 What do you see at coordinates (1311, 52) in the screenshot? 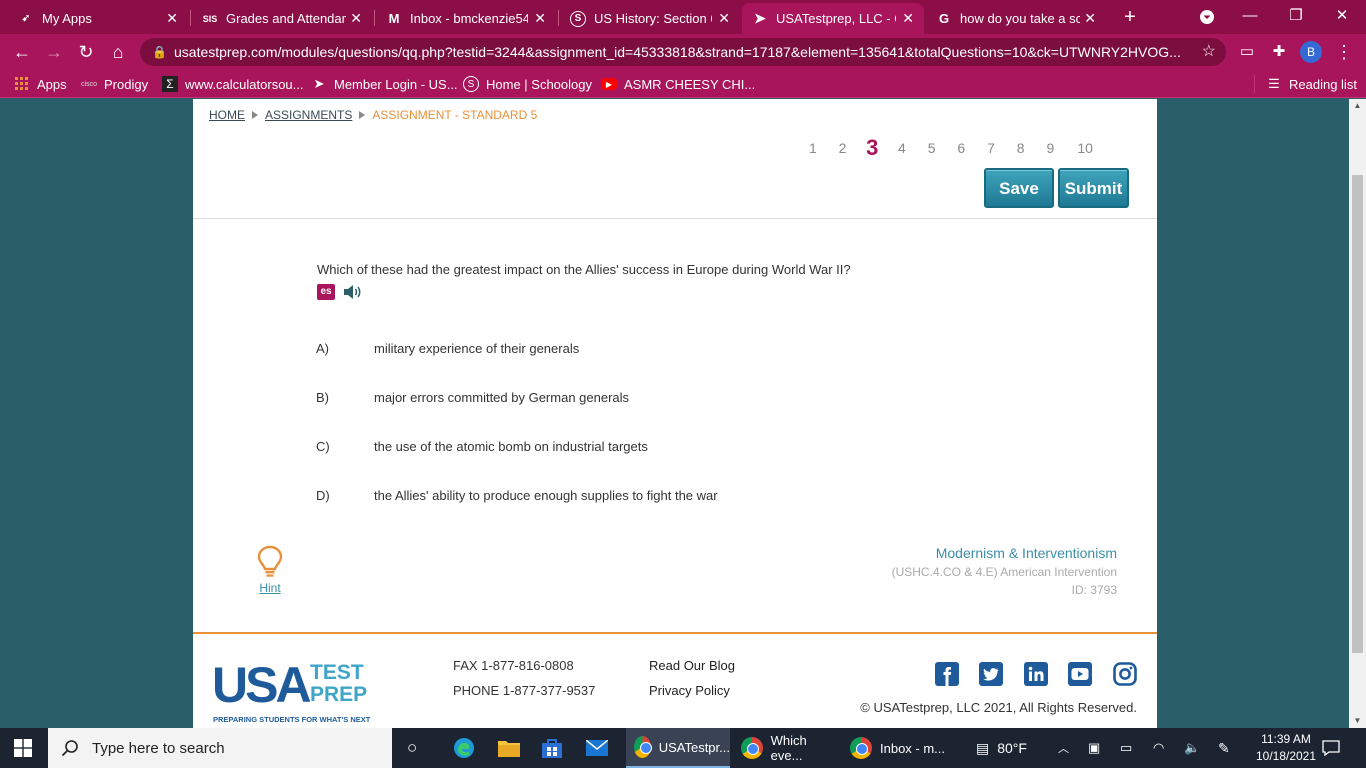
I see `profile-avatar: B` at bounding box center [1311, 52].